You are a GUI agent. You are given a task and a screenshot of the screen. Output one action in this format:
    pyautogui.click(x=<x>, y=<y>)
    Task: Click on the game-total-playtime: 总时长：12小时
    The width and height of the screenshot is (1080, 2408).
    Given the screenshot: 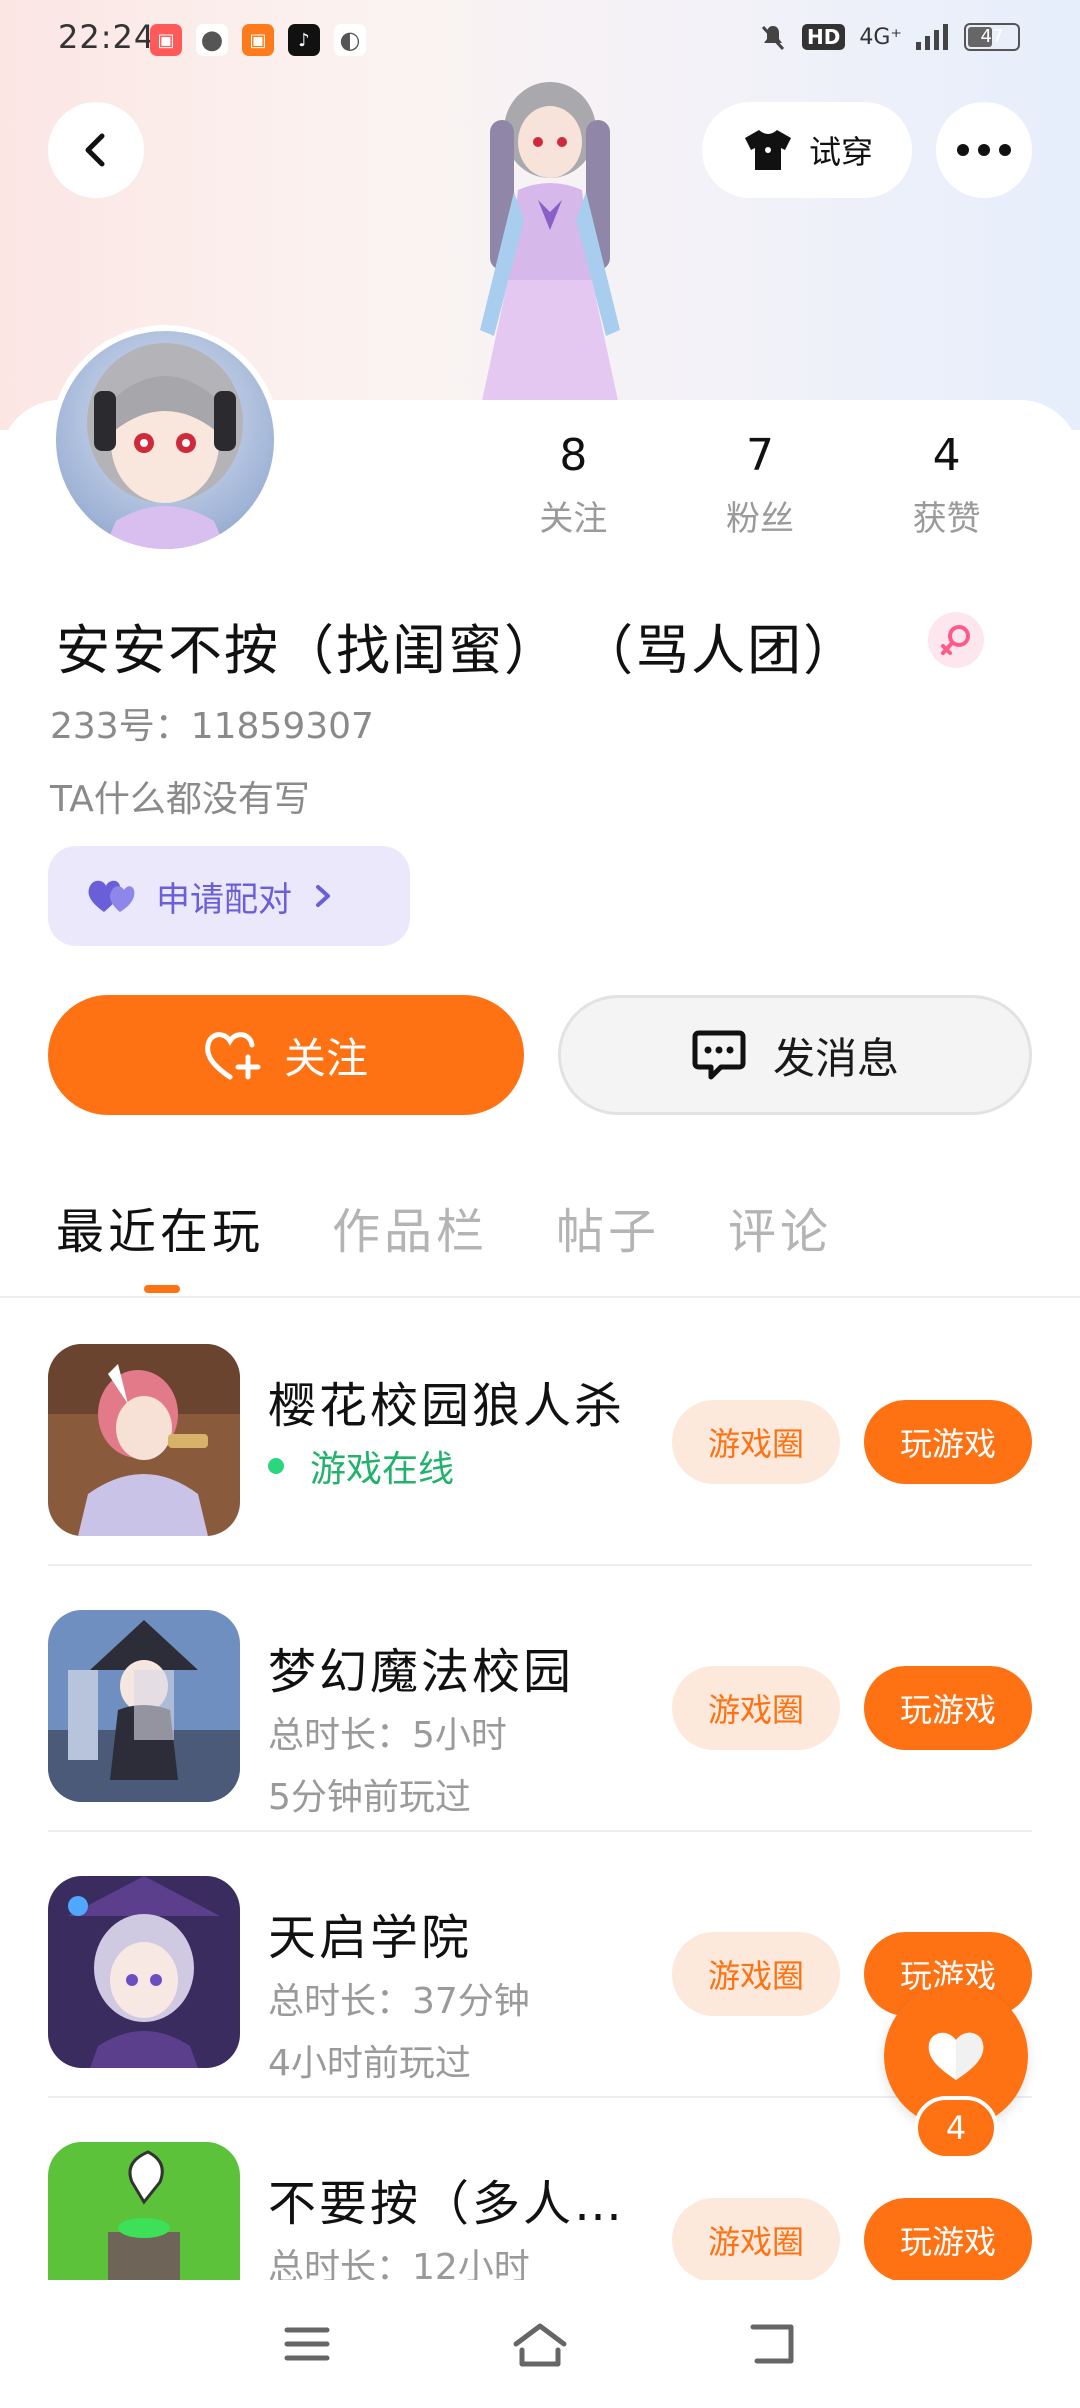 What is the action you would take?
    pyautogui.click(x=399, y=2263)
    